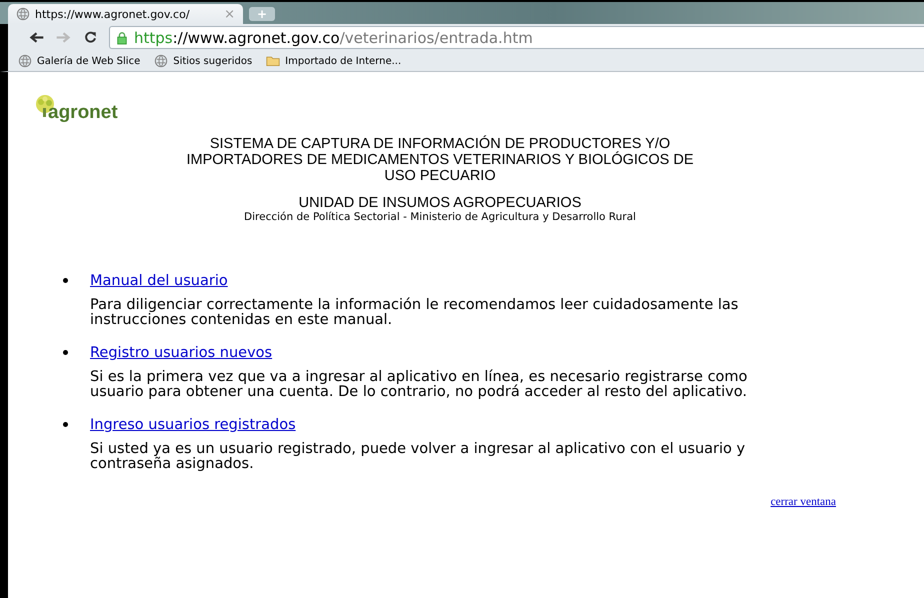 This screenshot has width=924, height=598. What do you see at coordinates (159, 281) in the screenshot?
I see `link: Manual del usuario` at bounding box center [159, 281].